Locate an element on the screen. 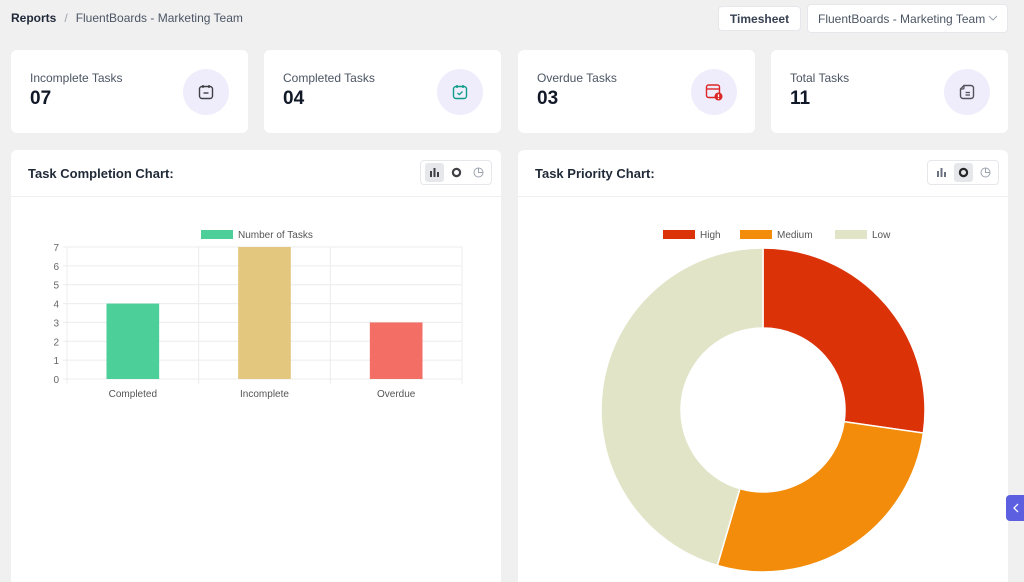  x-tick-label: Incomplete is located at coordinates (264, 394).